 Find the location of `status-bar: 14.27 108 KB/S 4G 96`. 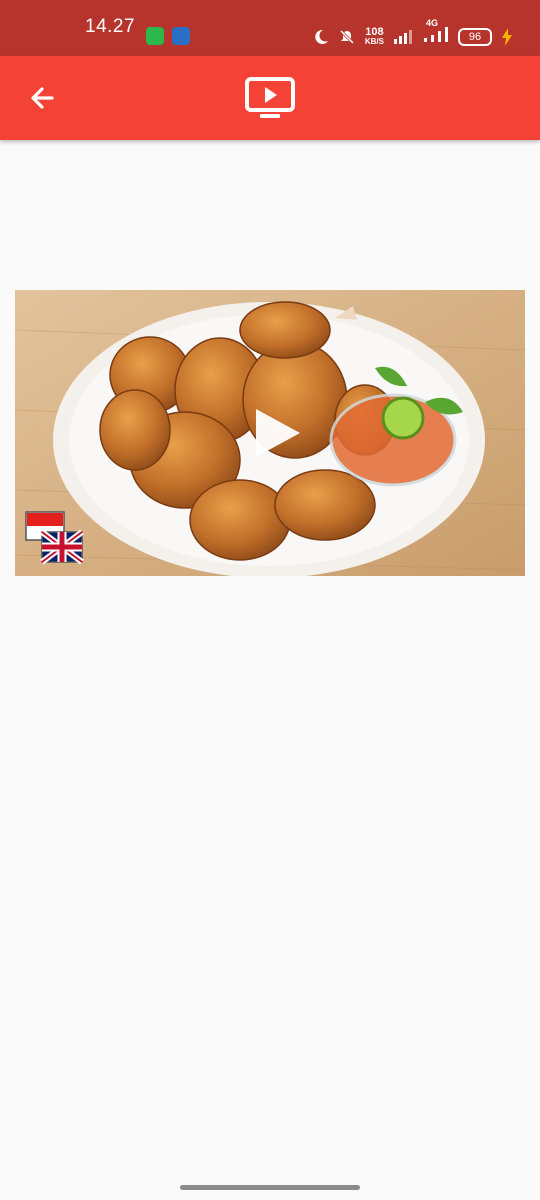

status-bar: 14.27 108 KB/S 4G 96 is located at coordinates (270, 28).